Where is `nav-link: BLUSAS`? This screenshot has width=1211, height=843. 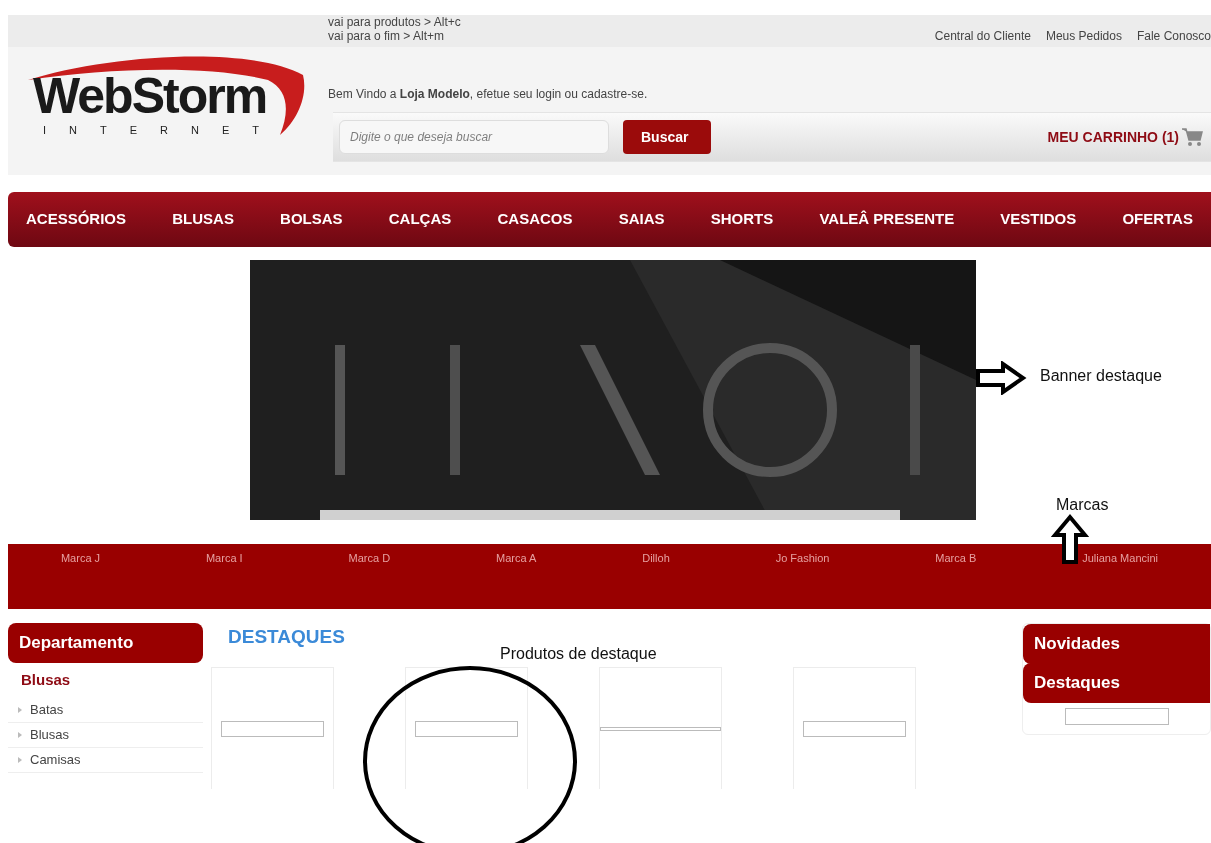 nav-link: BLUSAS is located at coordinates (203, 219).